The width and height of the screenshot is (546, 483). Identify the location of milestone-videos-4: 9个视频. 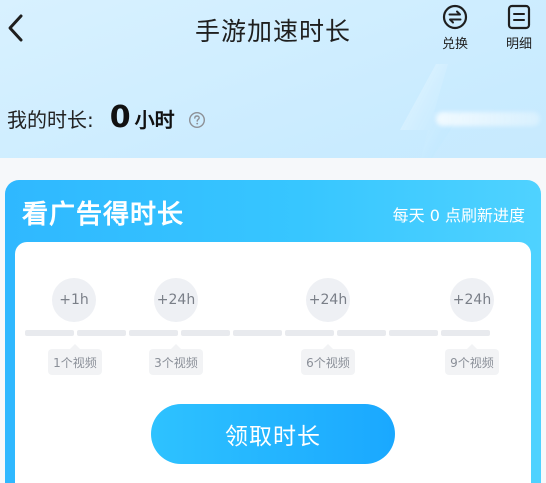
(472, 359).